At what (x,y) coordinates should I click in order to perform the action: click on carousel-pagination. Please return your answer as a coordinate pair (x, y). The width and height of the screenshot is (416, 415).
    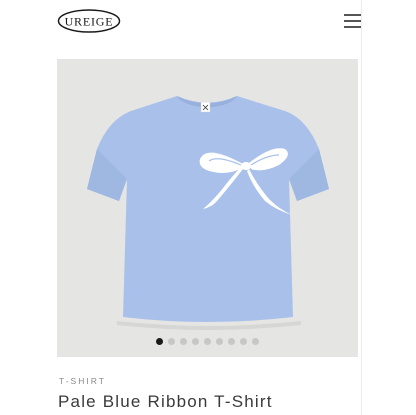
    Looking at the image, I should click on (207, 342).